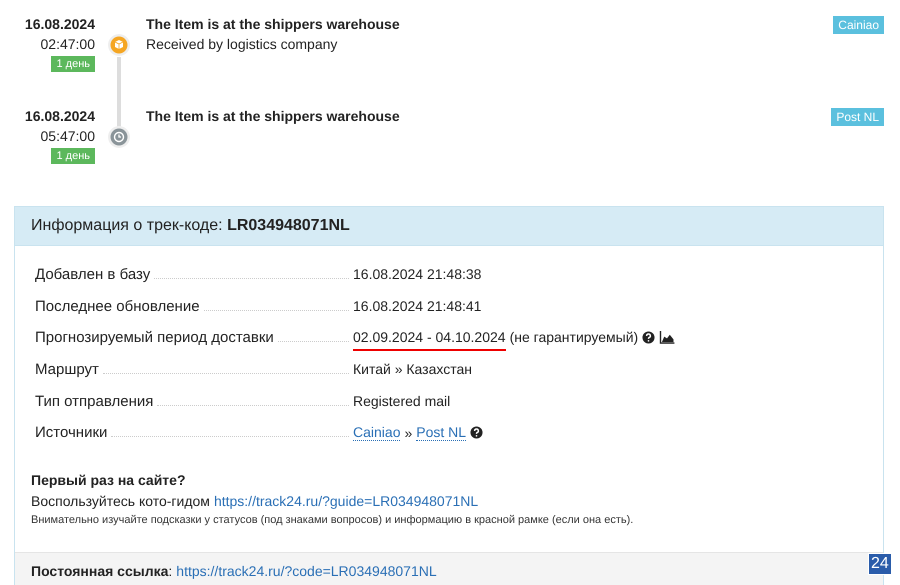 The height and width of the screenshot is (585, 900). Describe the element at coordinates (190, 226) in the screenshot. I see `panel-title: Информация о трек-коде: LR034948071NL` at that location.